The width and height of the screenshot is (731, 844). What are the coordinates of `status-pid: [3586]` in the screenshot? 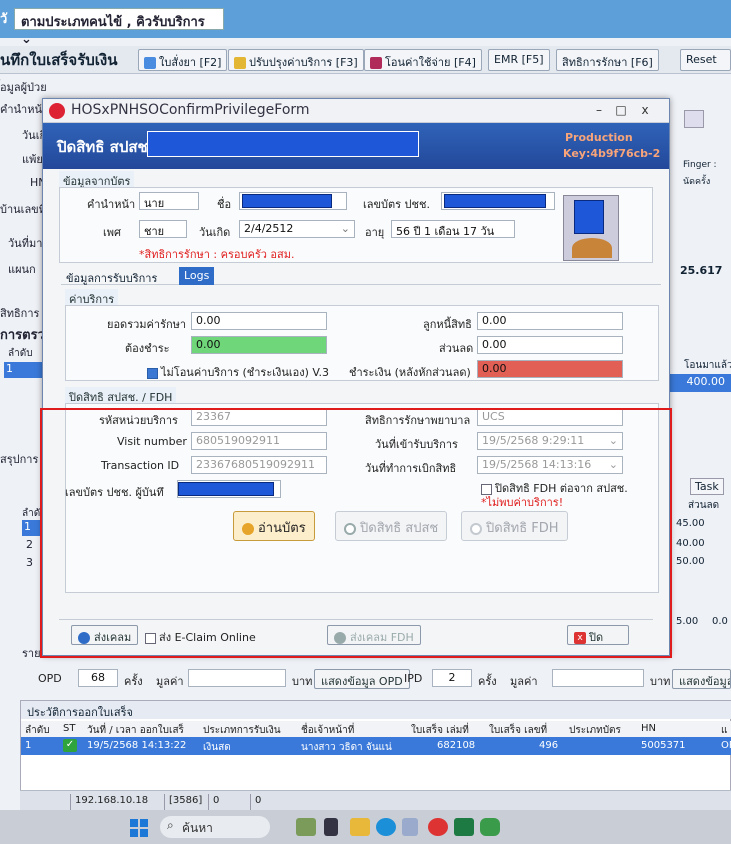 It's located at (185, 802).